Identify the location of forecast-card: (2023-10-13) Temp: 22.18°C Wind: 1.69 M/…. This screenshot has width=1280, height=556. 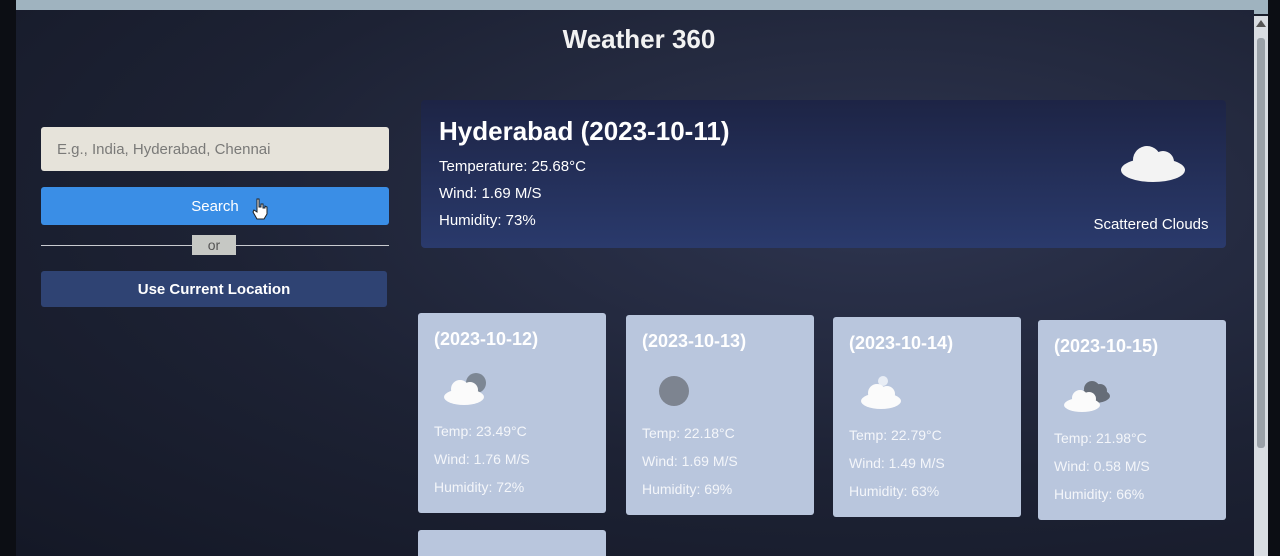
(720, 415).